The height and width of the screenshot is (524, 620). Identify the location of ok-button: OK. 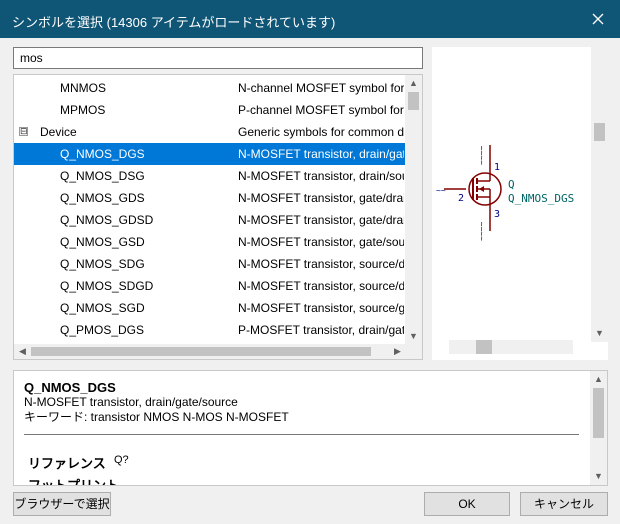
(467, 504).